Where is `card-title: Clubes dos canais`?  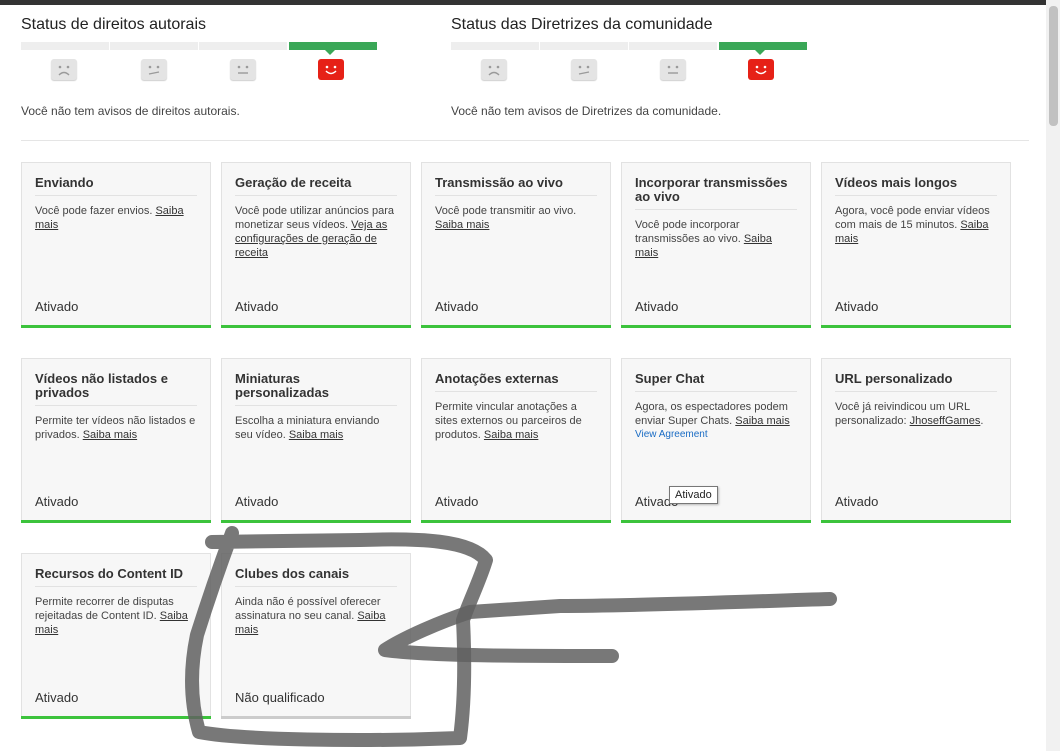 card-title: Clubes dos canais is located at coordinates (316, 577).